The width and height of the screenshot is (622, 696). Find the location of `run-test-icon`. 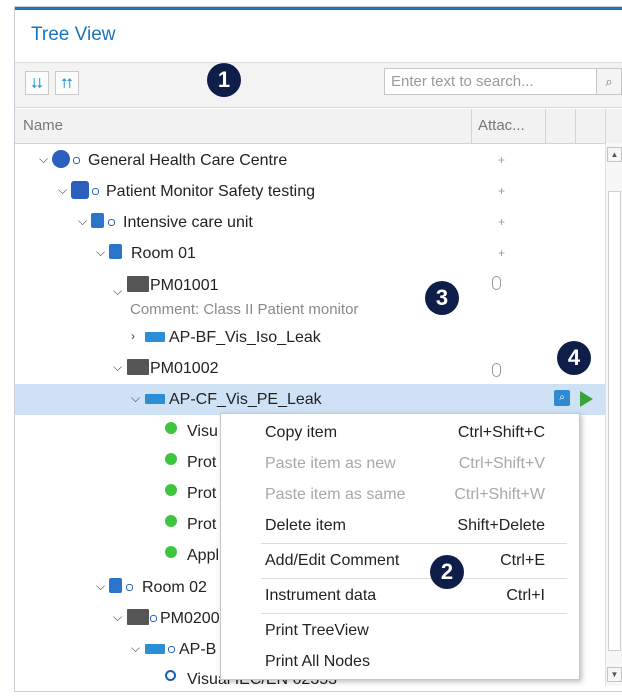

run-test-icon is located at coordinates (586, 399).